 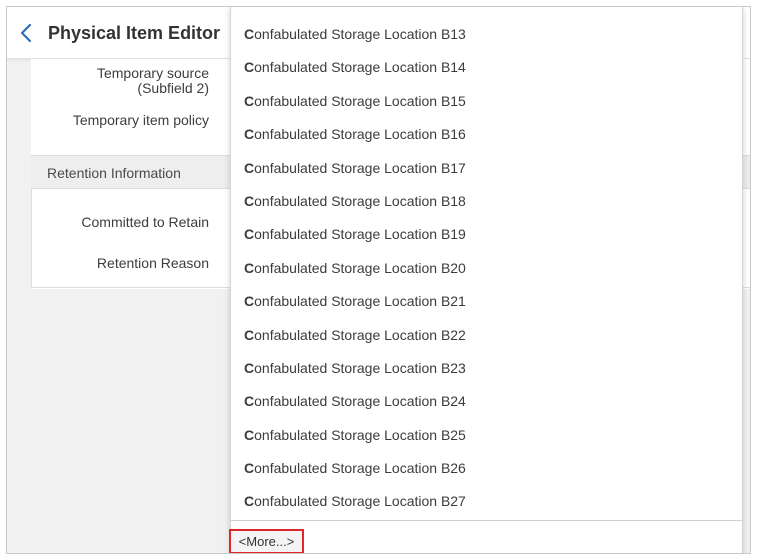 What do you see at coordinates (486, 301) in the screenshot?
I see `location-option: Confabulated Storage Location B21` at bounding box center [486, 301].